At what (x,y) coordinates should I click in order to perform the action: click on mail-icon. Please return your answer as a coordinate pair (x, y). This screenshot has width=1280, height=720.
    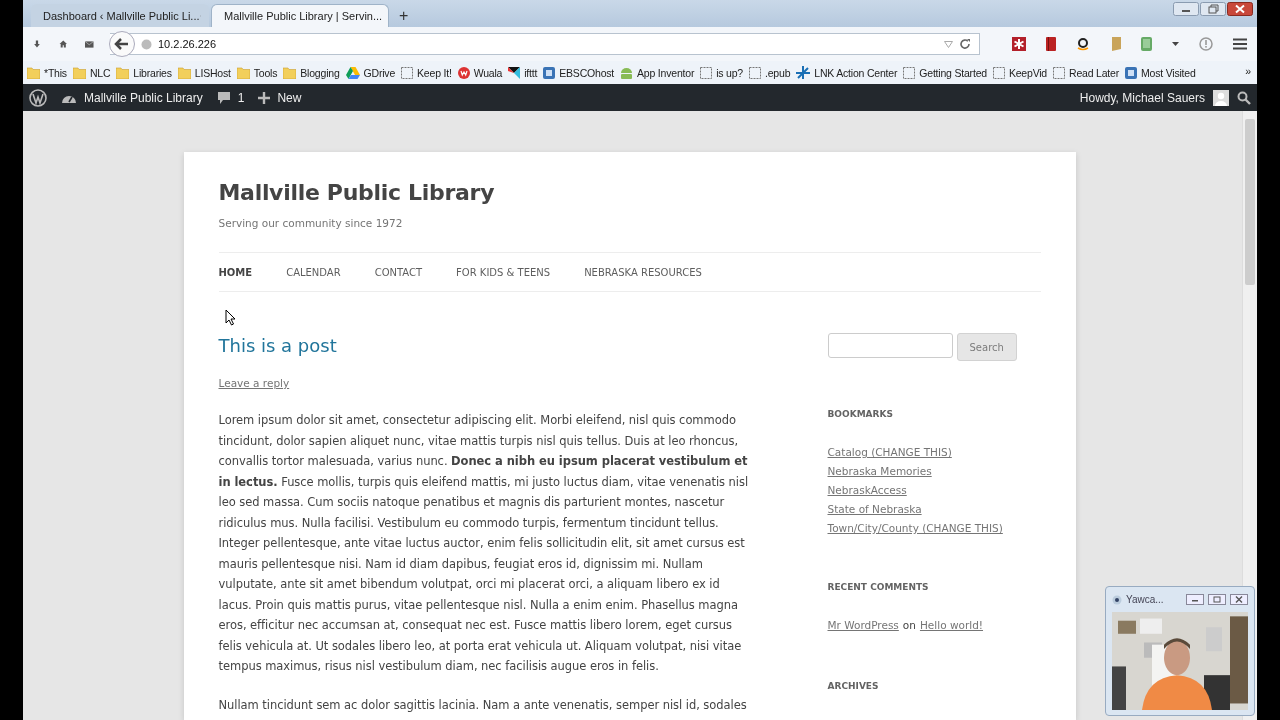
    Looking at the image, I should click on (89, 44).